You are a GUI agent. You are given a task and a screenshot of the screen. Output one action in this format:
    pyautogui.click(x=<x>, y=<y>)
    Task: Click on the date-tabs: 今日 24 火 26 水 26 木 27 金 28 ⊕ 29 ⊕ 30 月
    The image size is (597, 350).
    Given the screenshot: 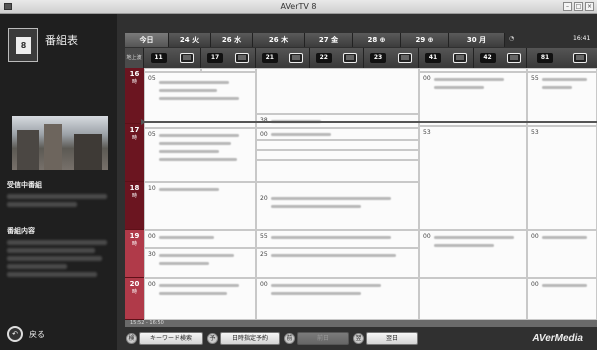 What is the action you would take?
    pyautogui.click(x=361, y=40)
    